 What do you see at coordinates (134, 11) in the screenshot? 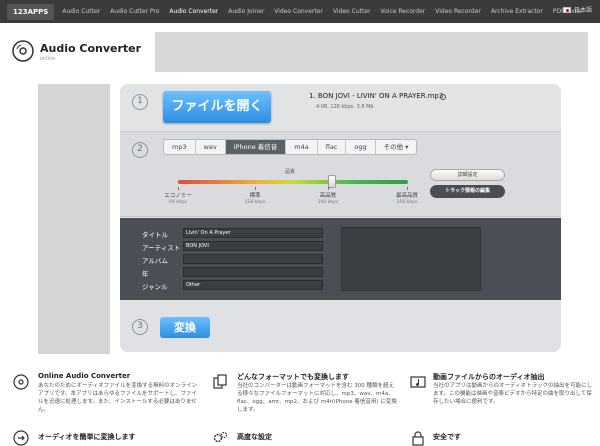
I see `nav-item-audio-cutter-pro: Audio Cutter Pro` at bounding box center [134, 11].